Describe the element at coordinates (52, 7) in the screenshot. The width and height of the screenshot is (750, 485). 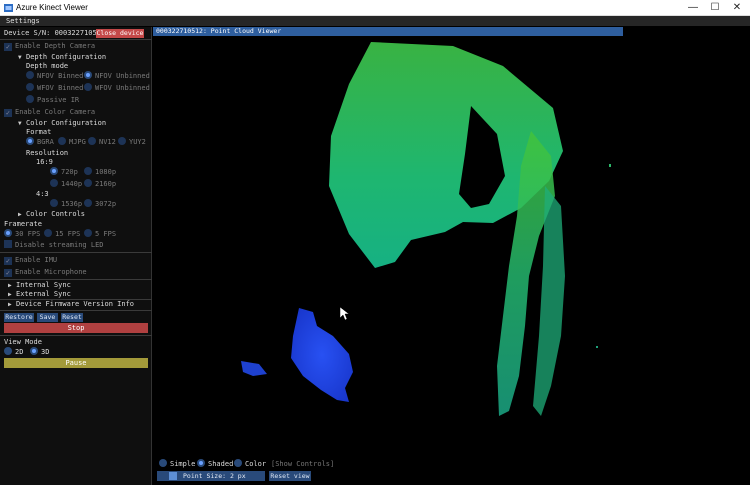
I see `window-title: Azure Kinect Viewer` at that location.